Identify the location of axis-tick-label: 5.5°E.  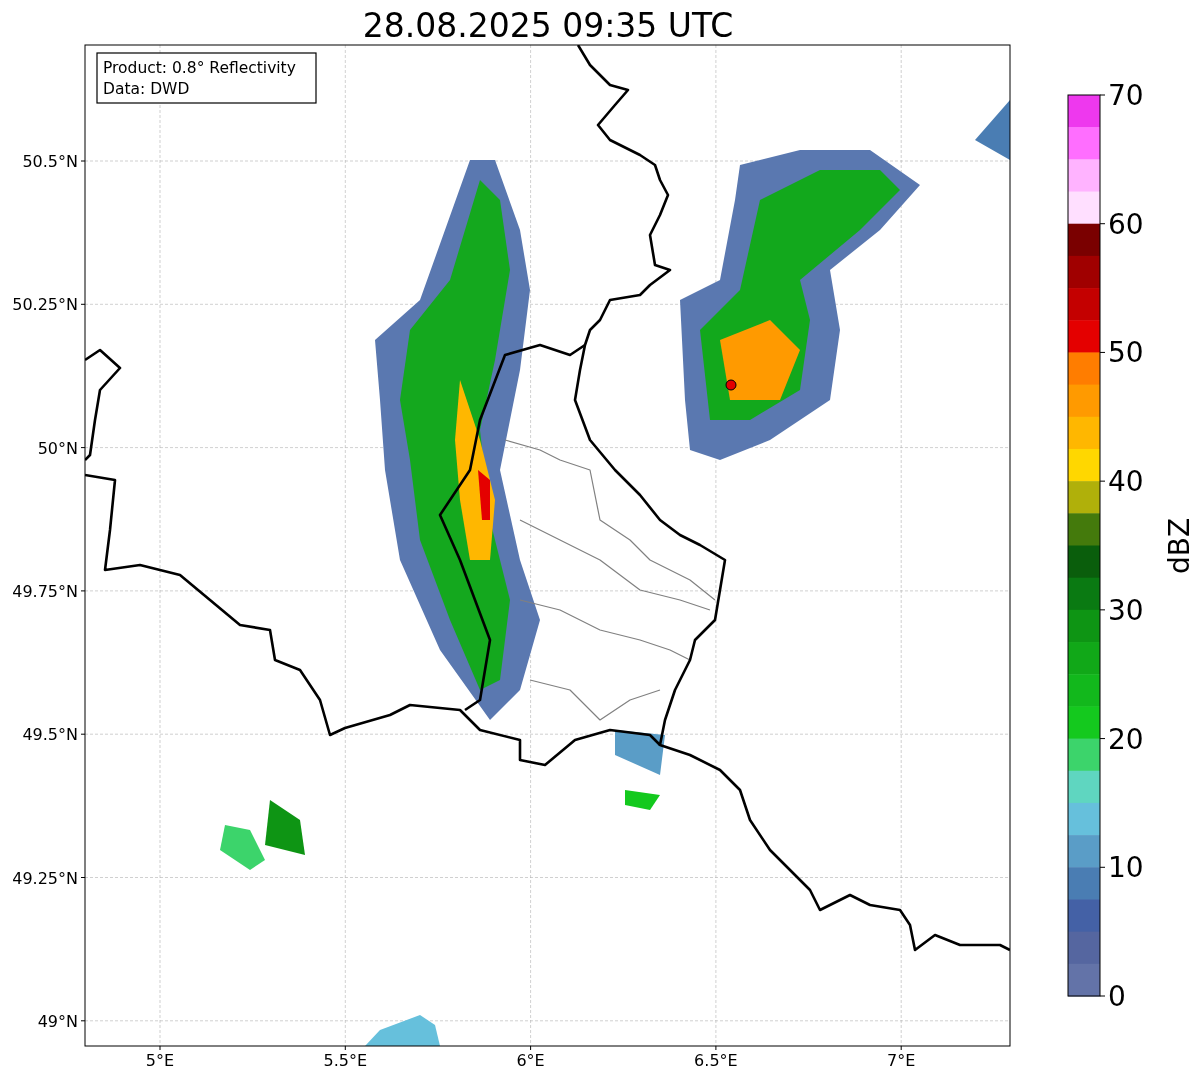
(345, 1060).